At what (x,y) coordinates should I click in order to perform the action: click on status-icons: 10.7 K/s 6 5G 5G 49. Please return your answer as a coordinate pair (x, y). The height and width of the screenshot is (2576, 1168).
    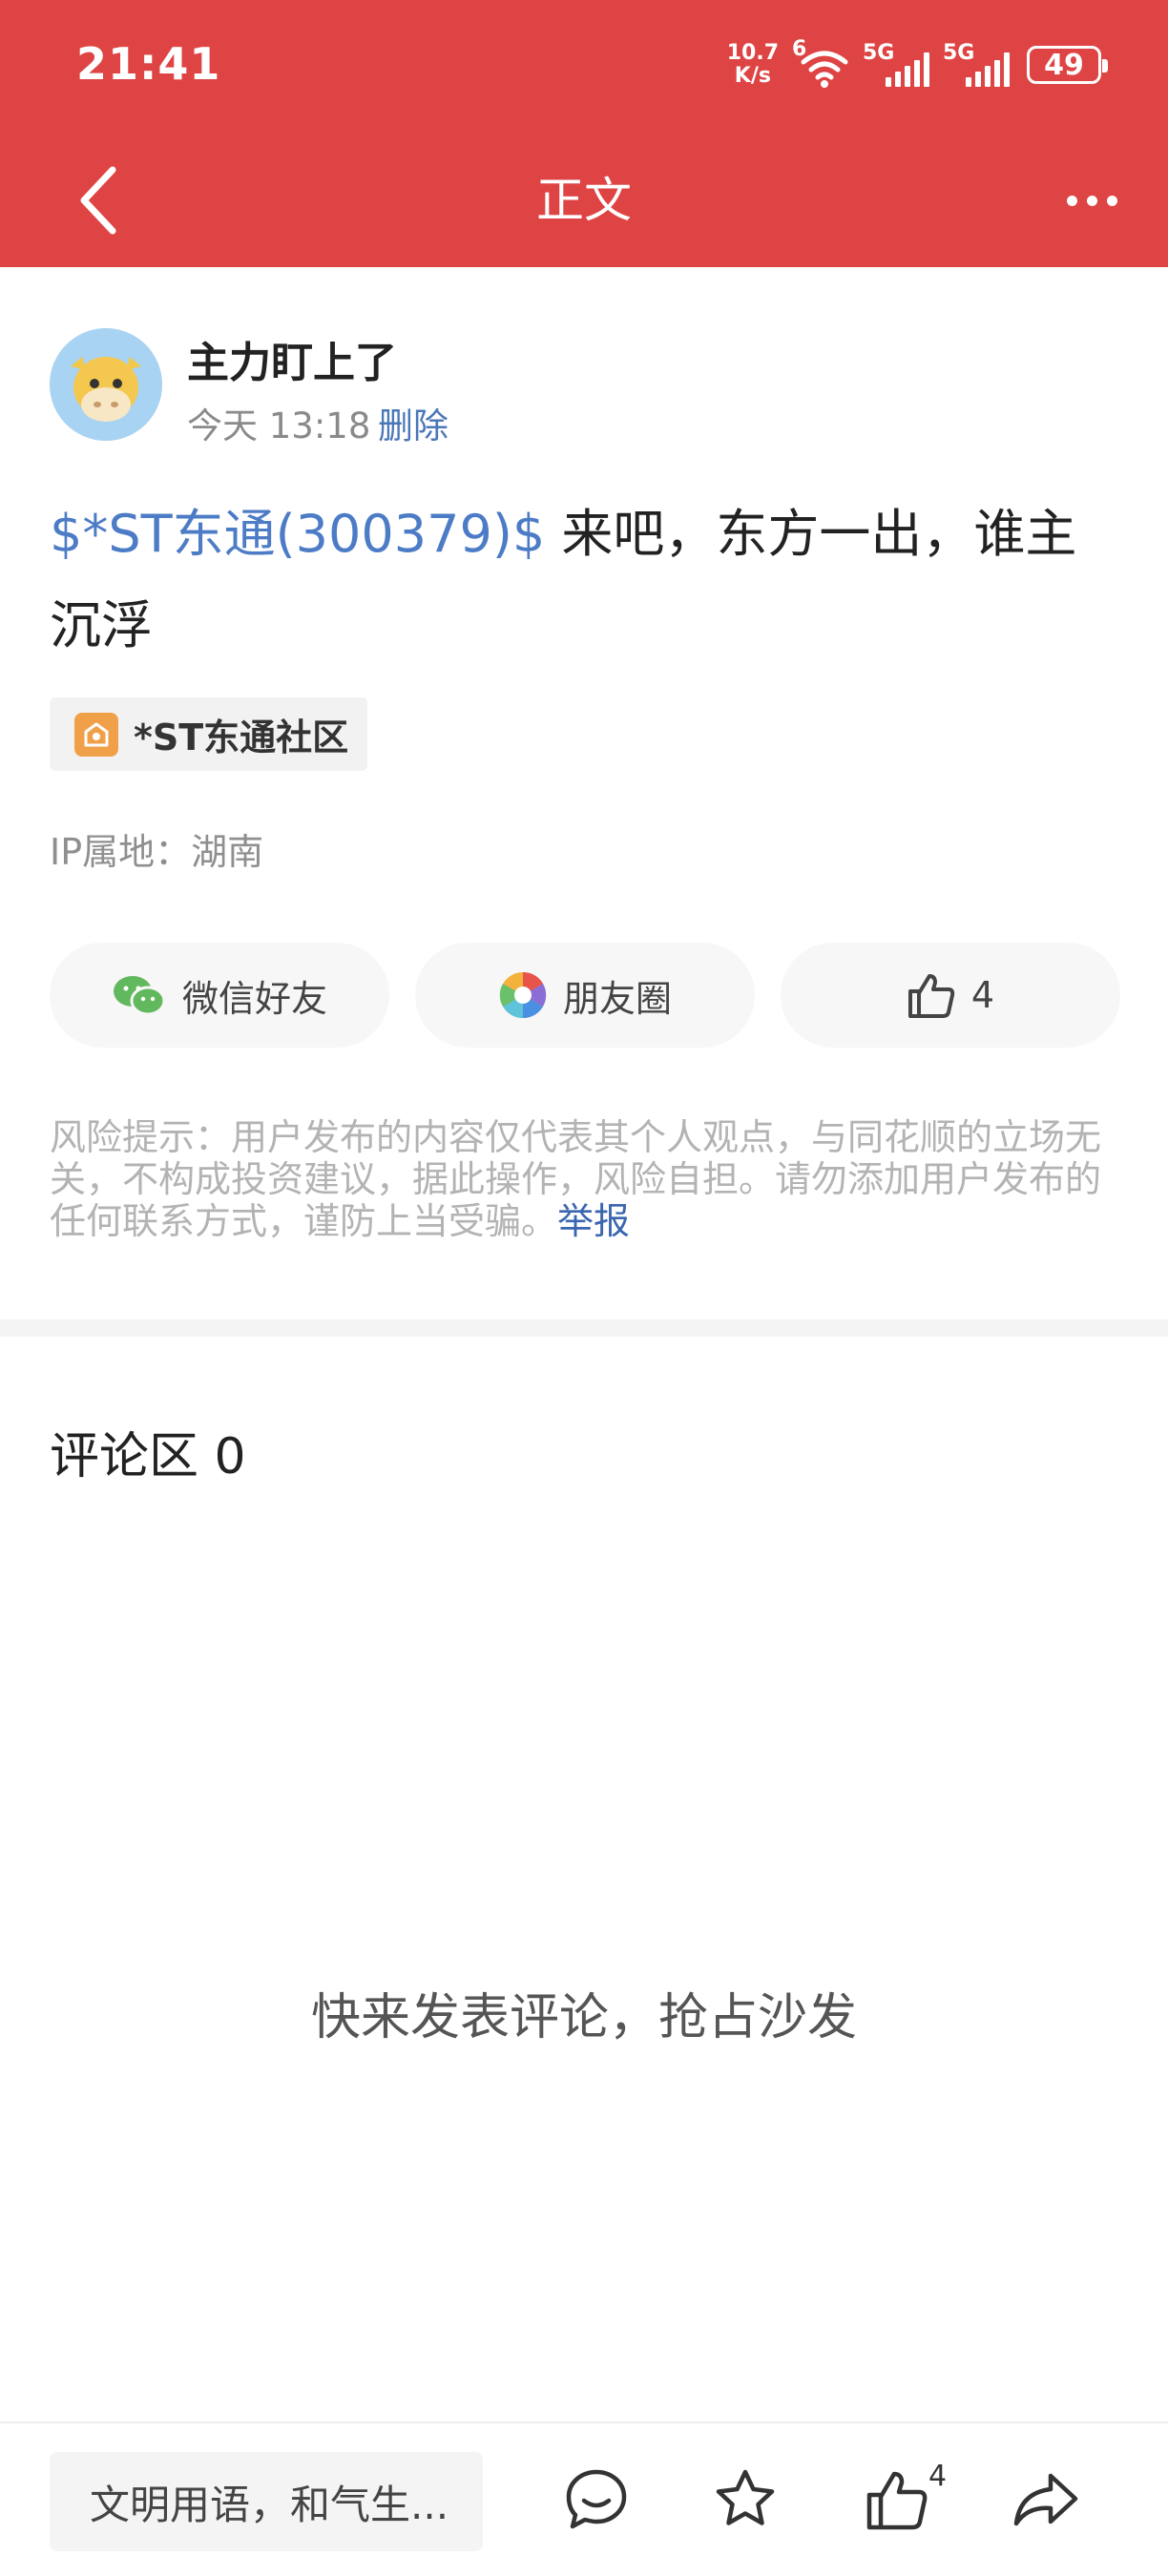
    Looking at the image, I should click on (917, 64).